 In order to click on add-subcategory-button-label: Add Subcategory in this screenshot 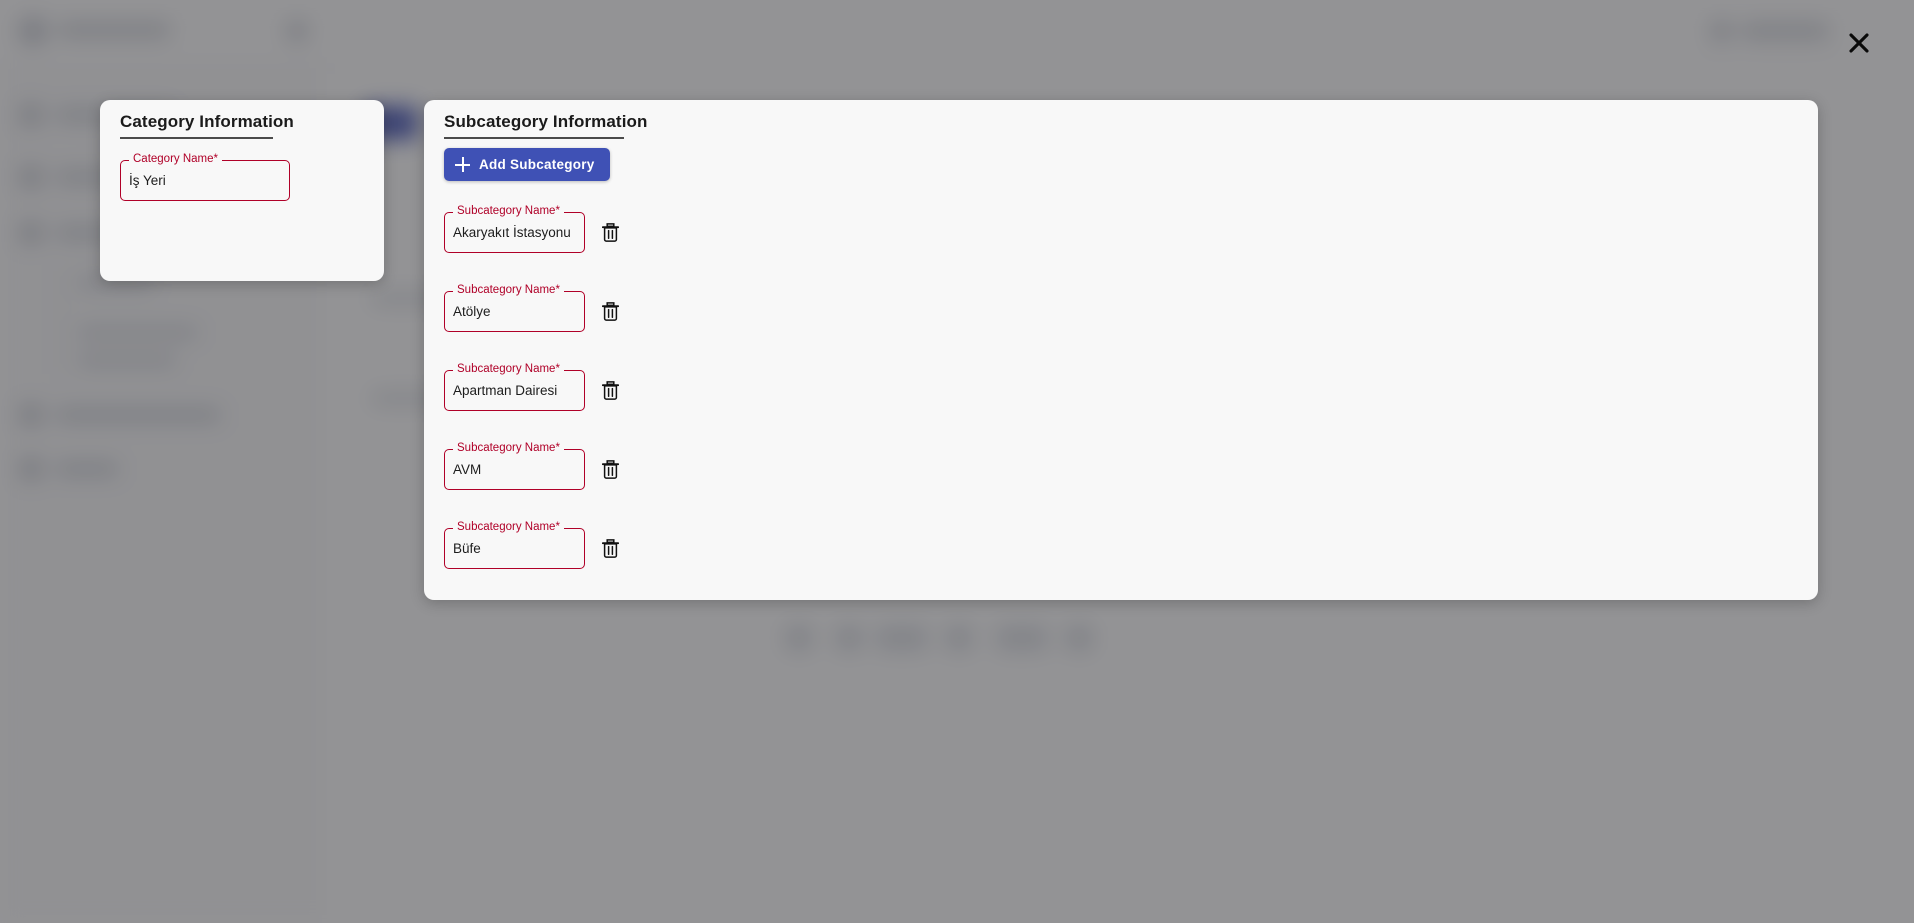, I will do `click(537, 164)`.